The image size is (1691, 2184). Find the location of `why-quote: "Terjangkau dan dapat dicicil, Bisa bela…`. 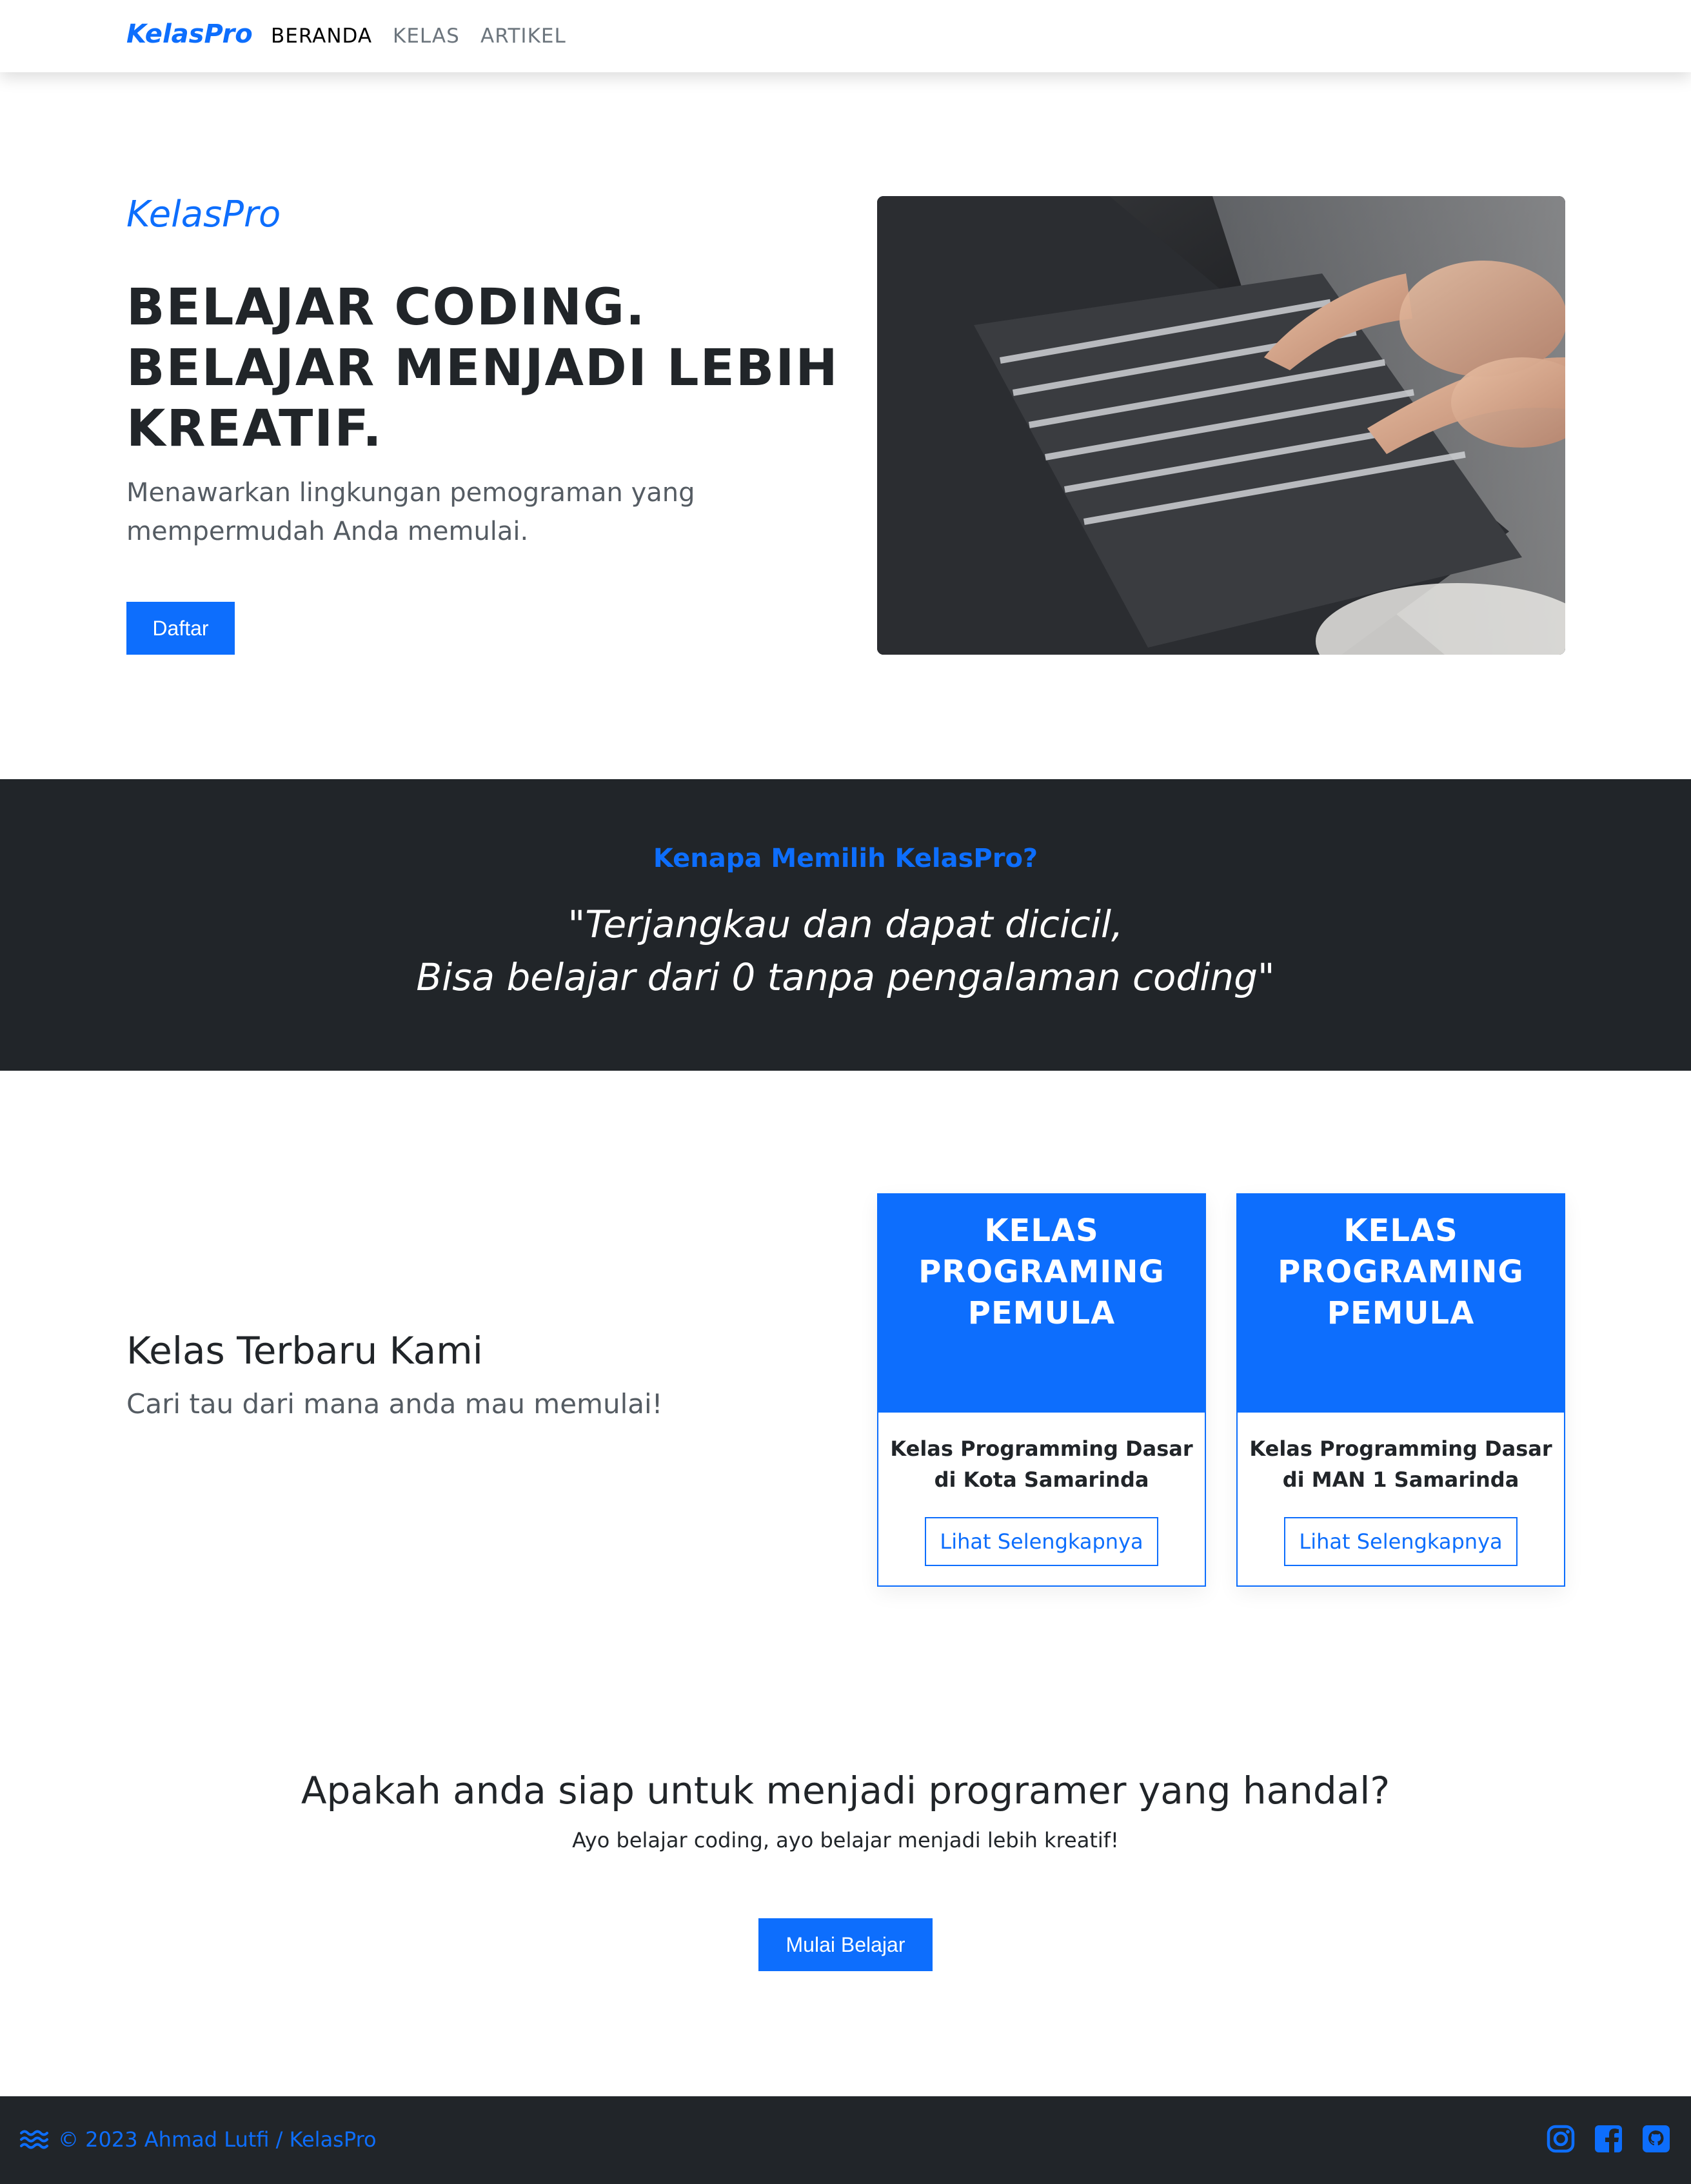

why-quote: "Terjangkau dan dapat dicicil, Bisa bela… is located at coordinates (845, 951).